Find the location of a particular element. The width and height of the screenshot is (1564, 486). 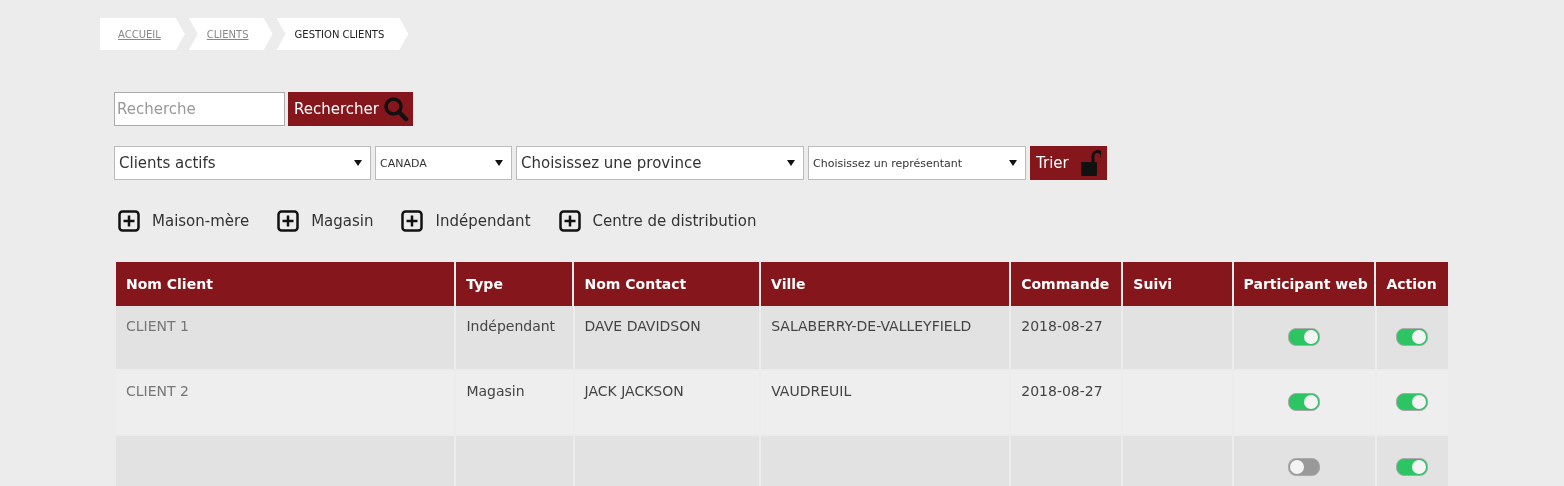

table-cell: 2018-08-27 is located at coordinates (1066, 337).